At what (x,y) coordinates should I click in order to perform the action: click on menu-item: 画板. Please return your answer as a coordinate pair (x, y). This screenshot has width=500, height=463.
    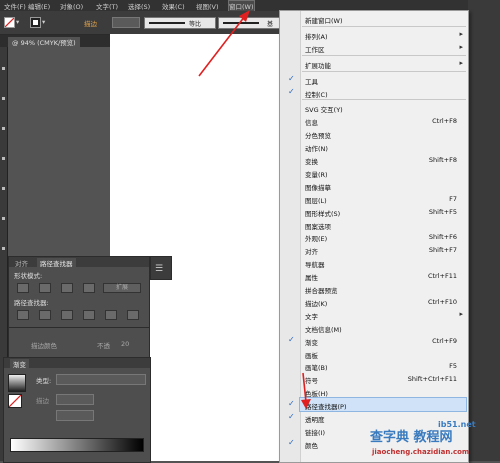
    Looking at the image, I should click on (383, 353).